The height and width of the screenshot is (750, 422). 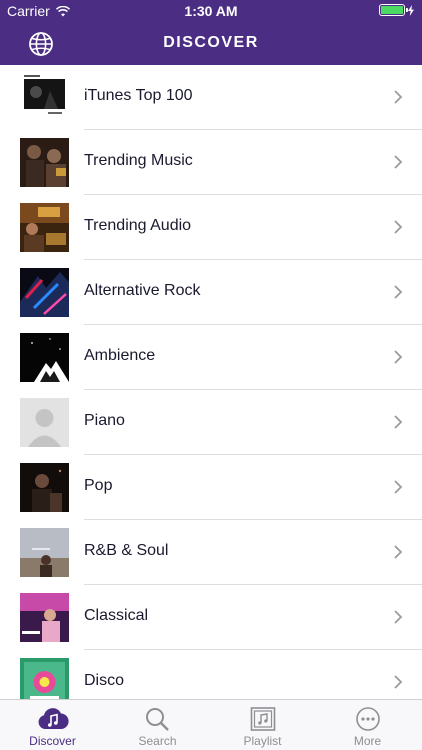 What do you see at coordinates (104, 680) in the screenshot?
I see `genre-label: Disco` at bounding box center [104, 680].